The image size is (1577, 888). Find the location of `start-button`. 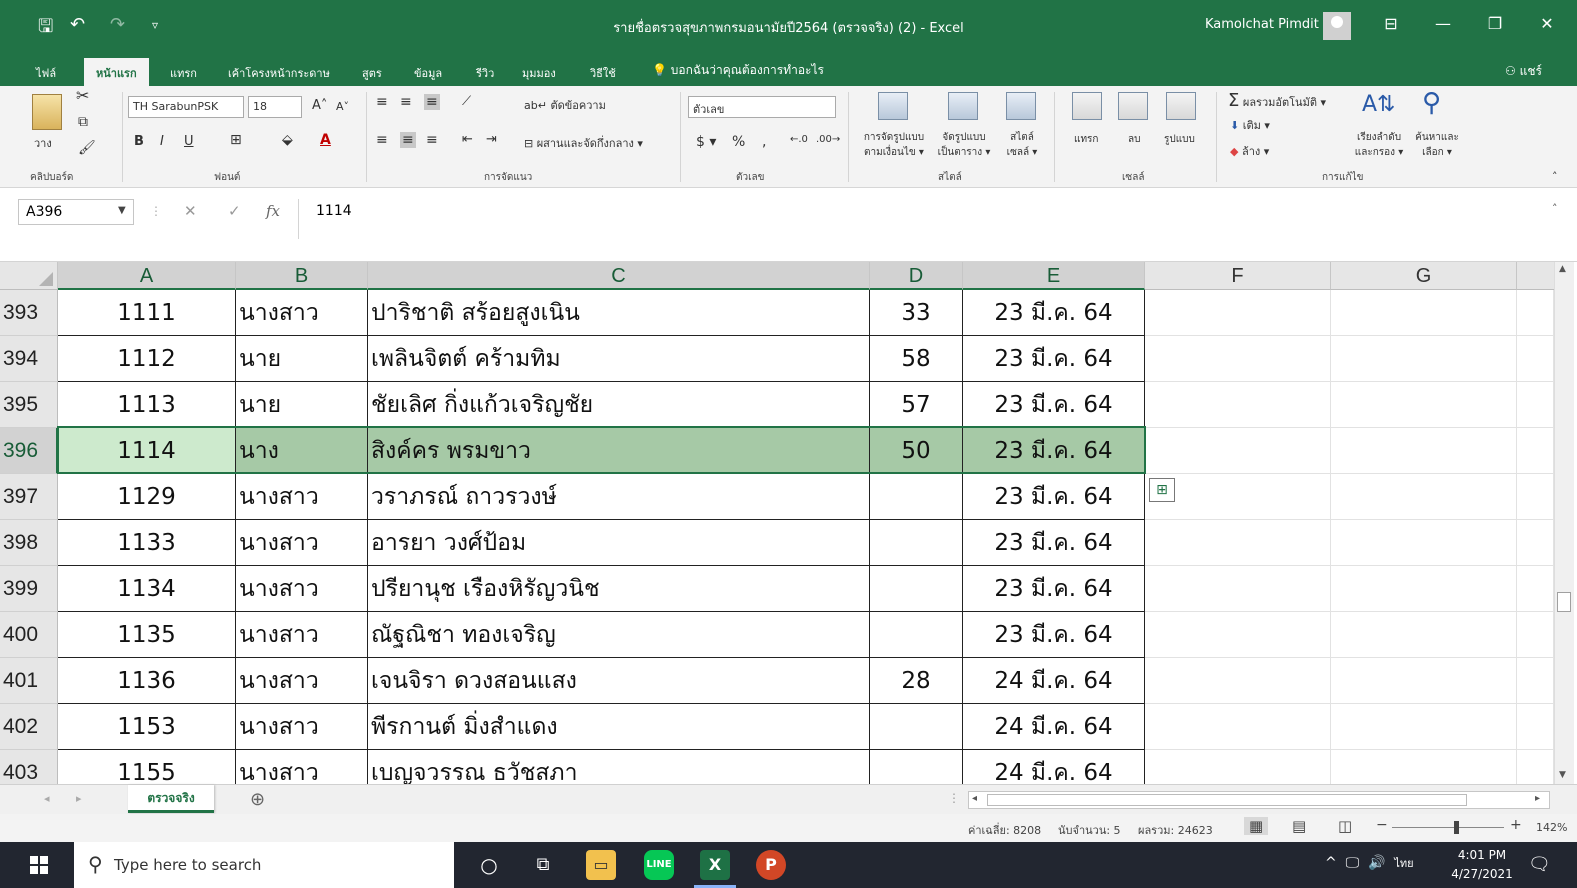

start-button is located at coordinates (37, 865).